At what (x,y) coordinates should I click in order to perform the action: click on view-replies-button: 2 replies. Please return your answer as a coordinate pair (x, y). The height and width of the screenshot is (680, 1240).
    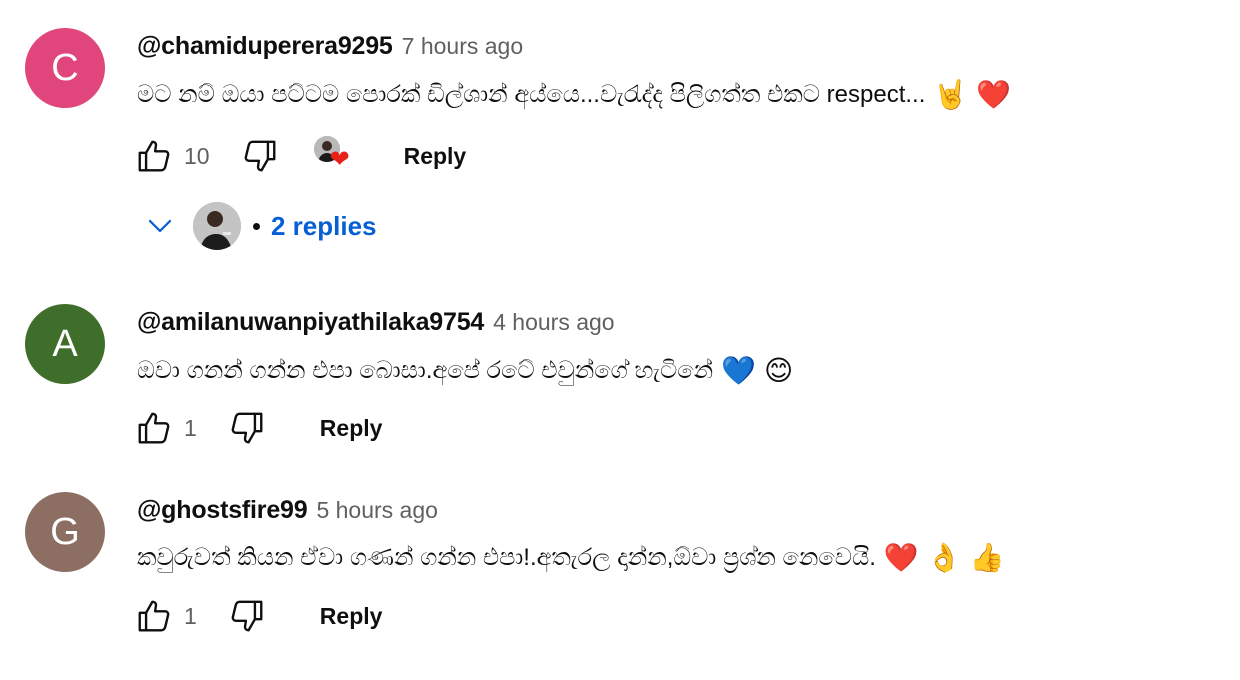
    Looking at the image, I should click on (261, 226).